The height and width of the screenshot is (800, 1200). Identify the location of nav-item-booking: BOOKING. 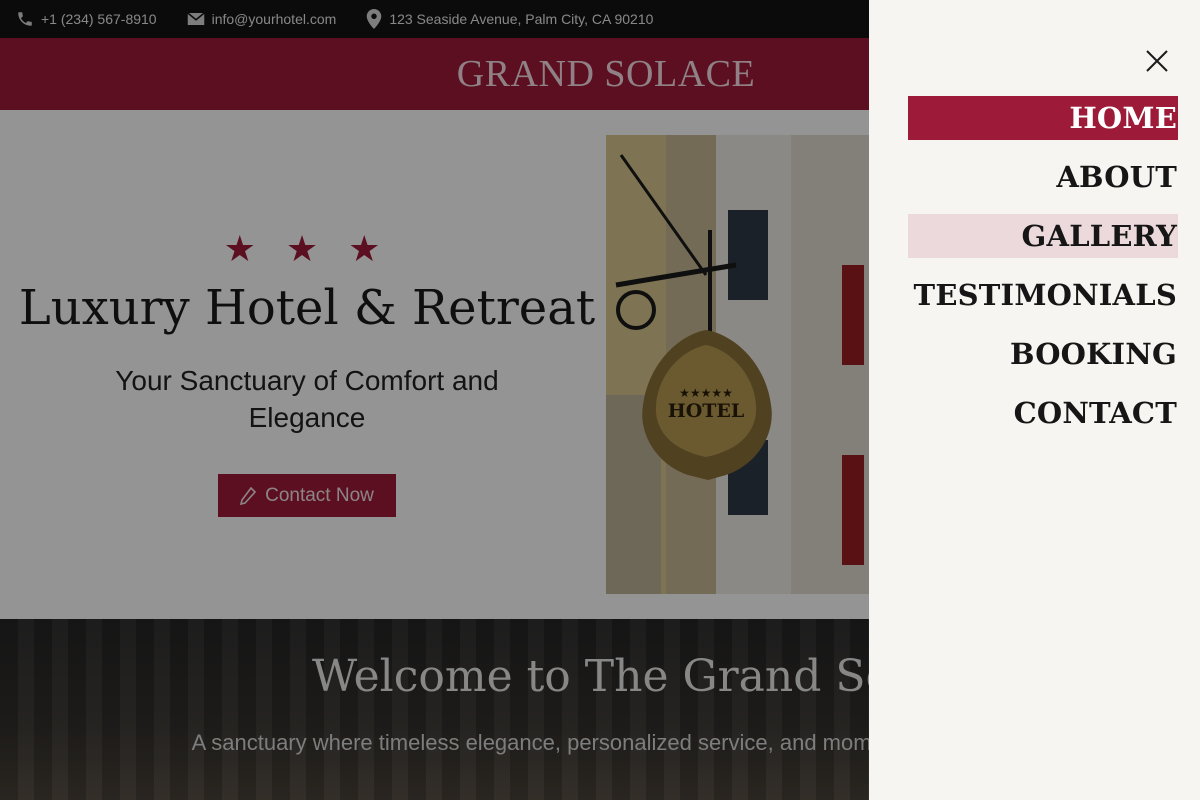
(1043, 354).